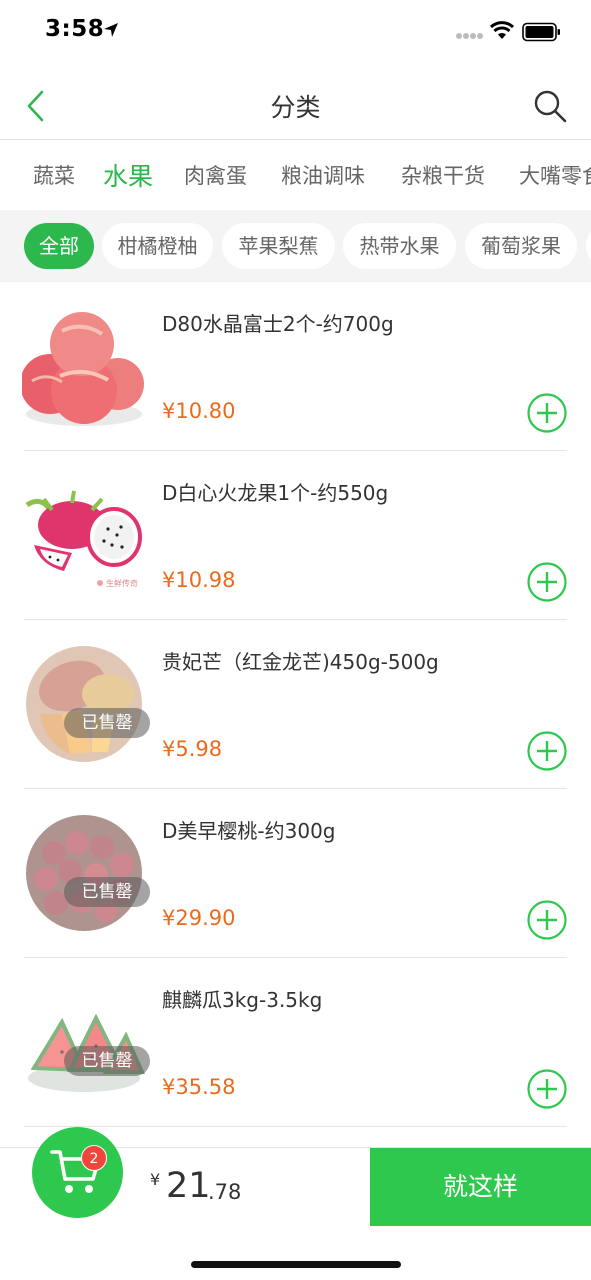 This screenshot has height=1280, width=591. Describe the element at coordinates (480, 1187) in the screenshot. I see `checkout-button: 就这样` at that location.